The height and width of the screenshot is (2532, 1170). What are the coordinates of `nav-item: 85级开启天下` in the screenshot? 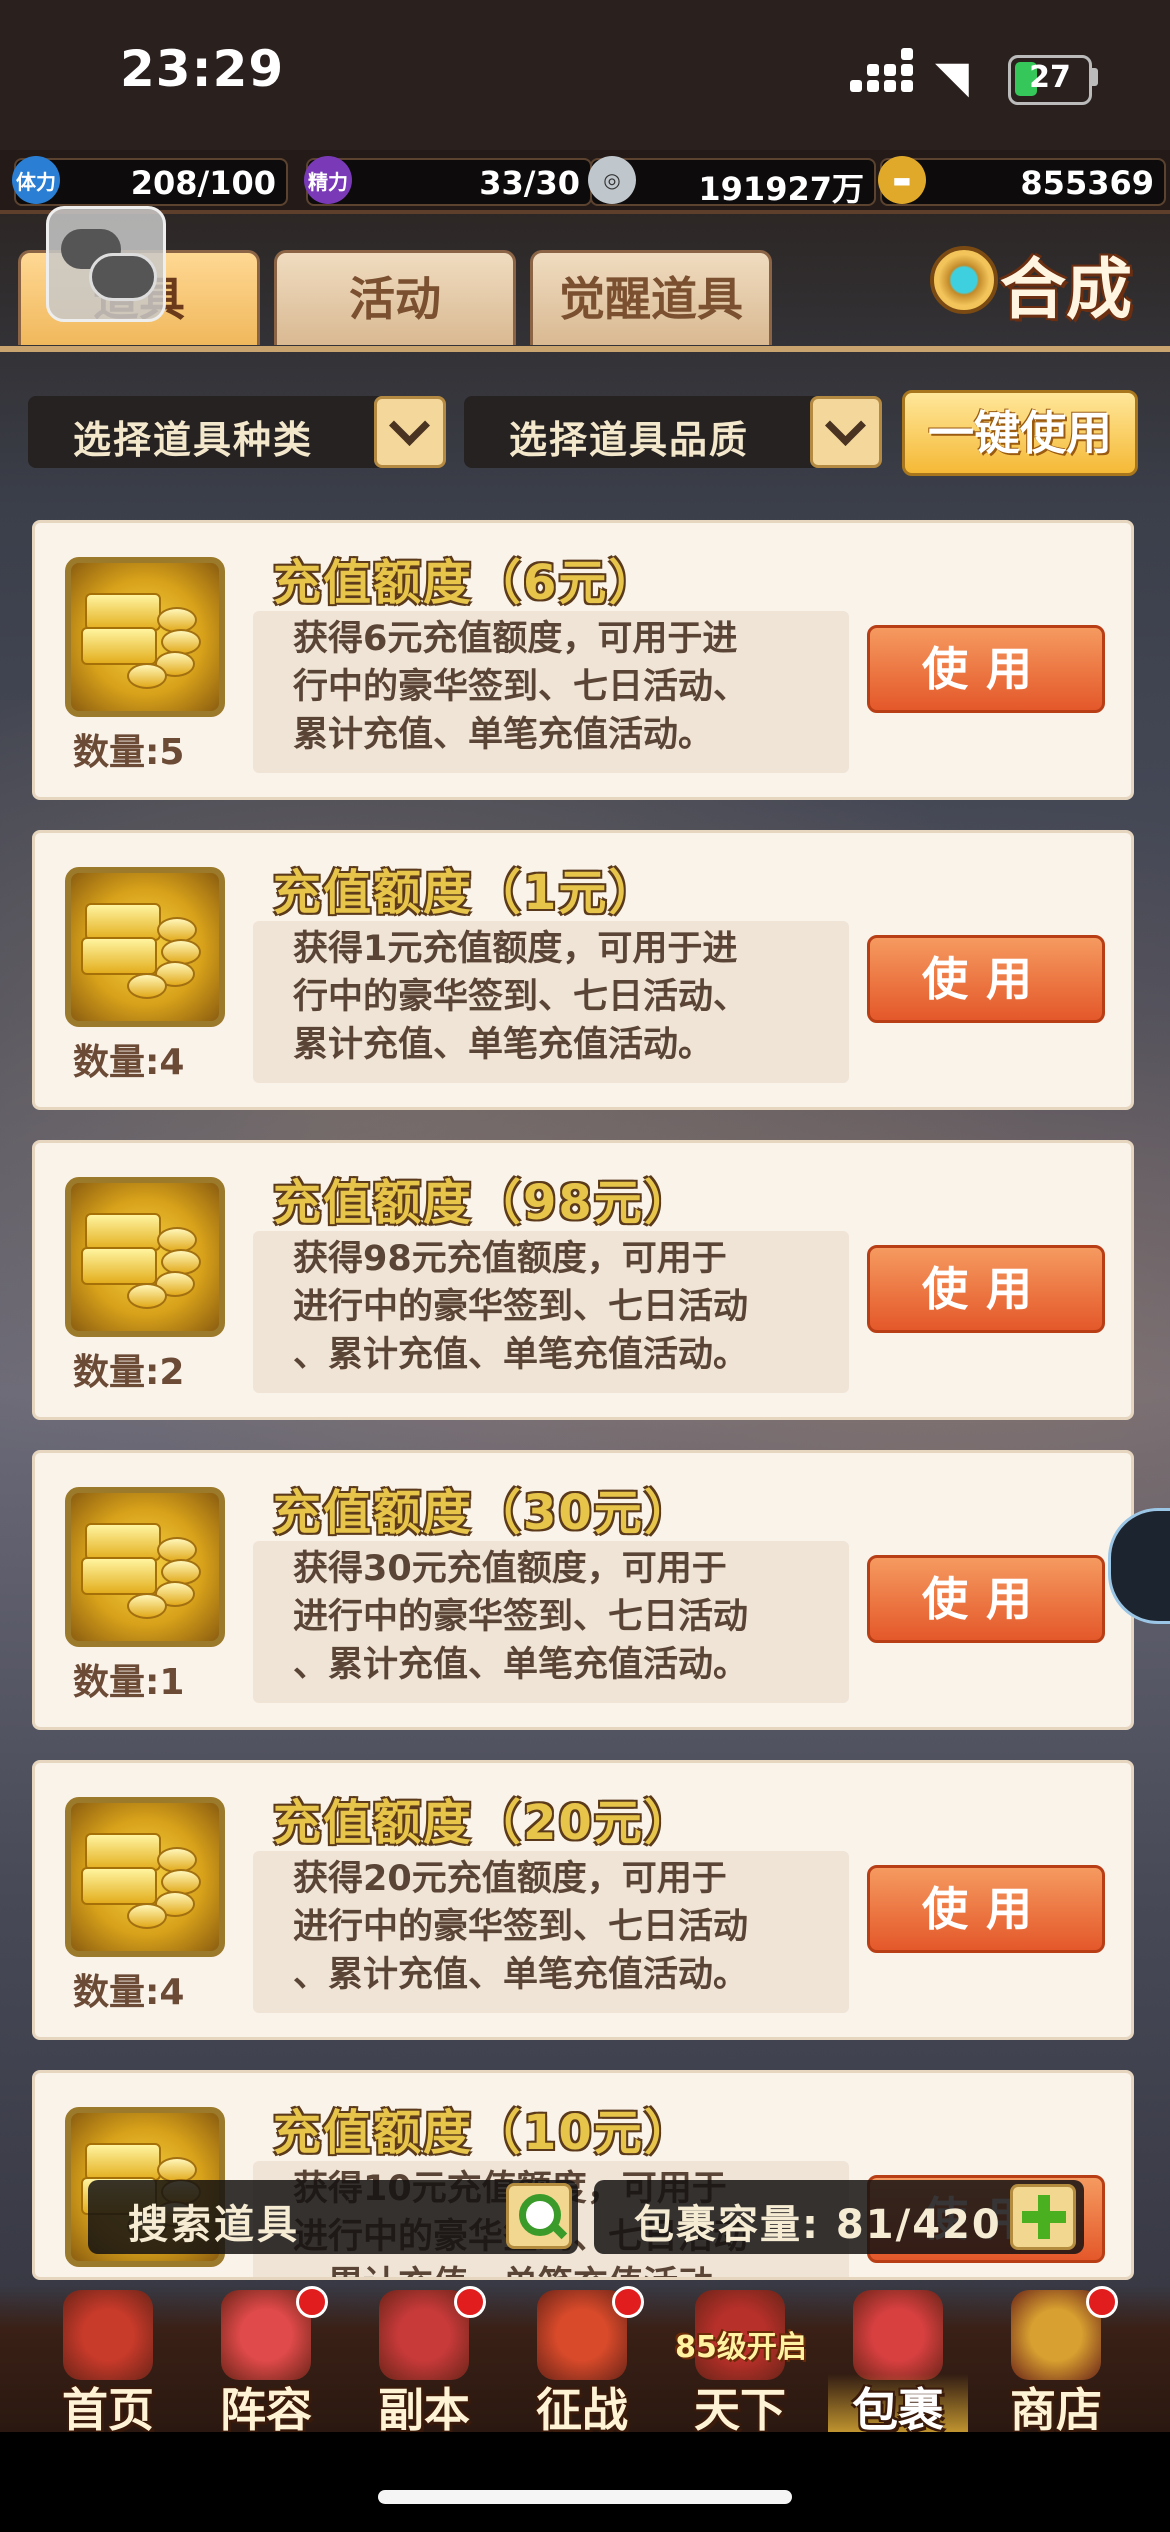 It's located at (740, 2361).